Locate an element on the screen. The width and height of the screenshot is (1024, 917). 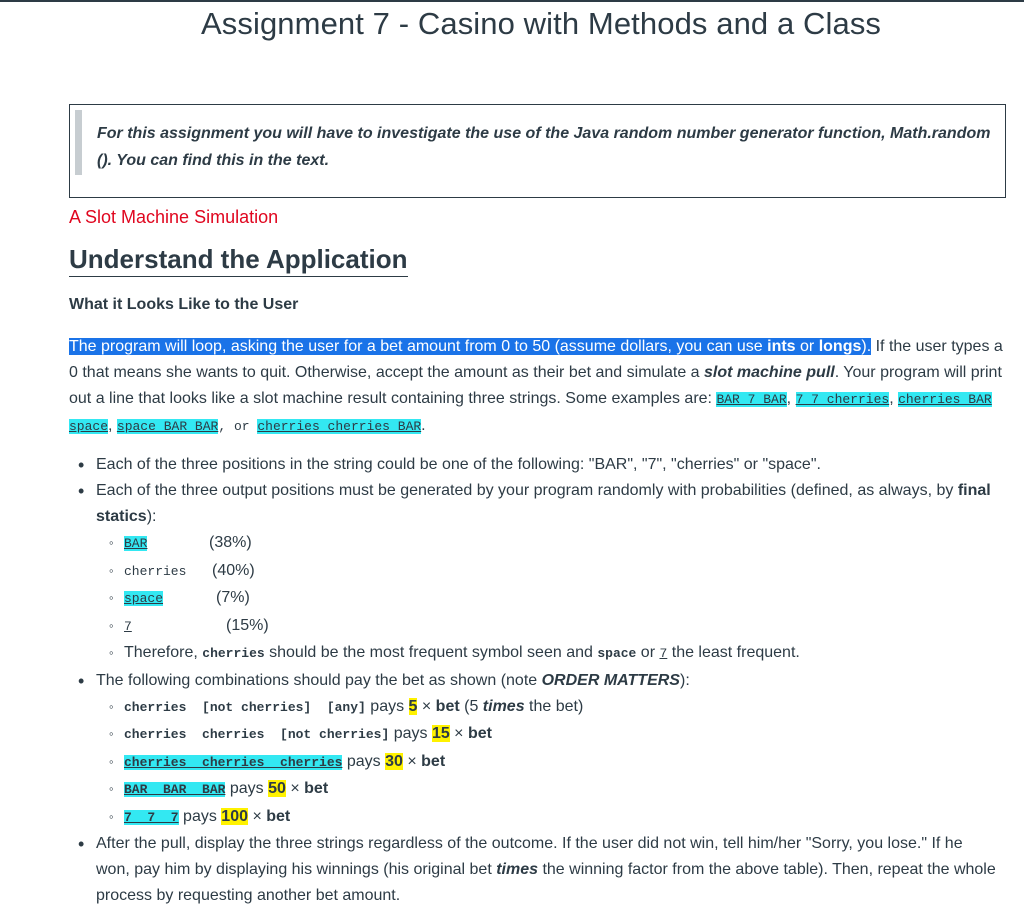
probability-item: BAR(38%) is located at coordinates (552, 544).